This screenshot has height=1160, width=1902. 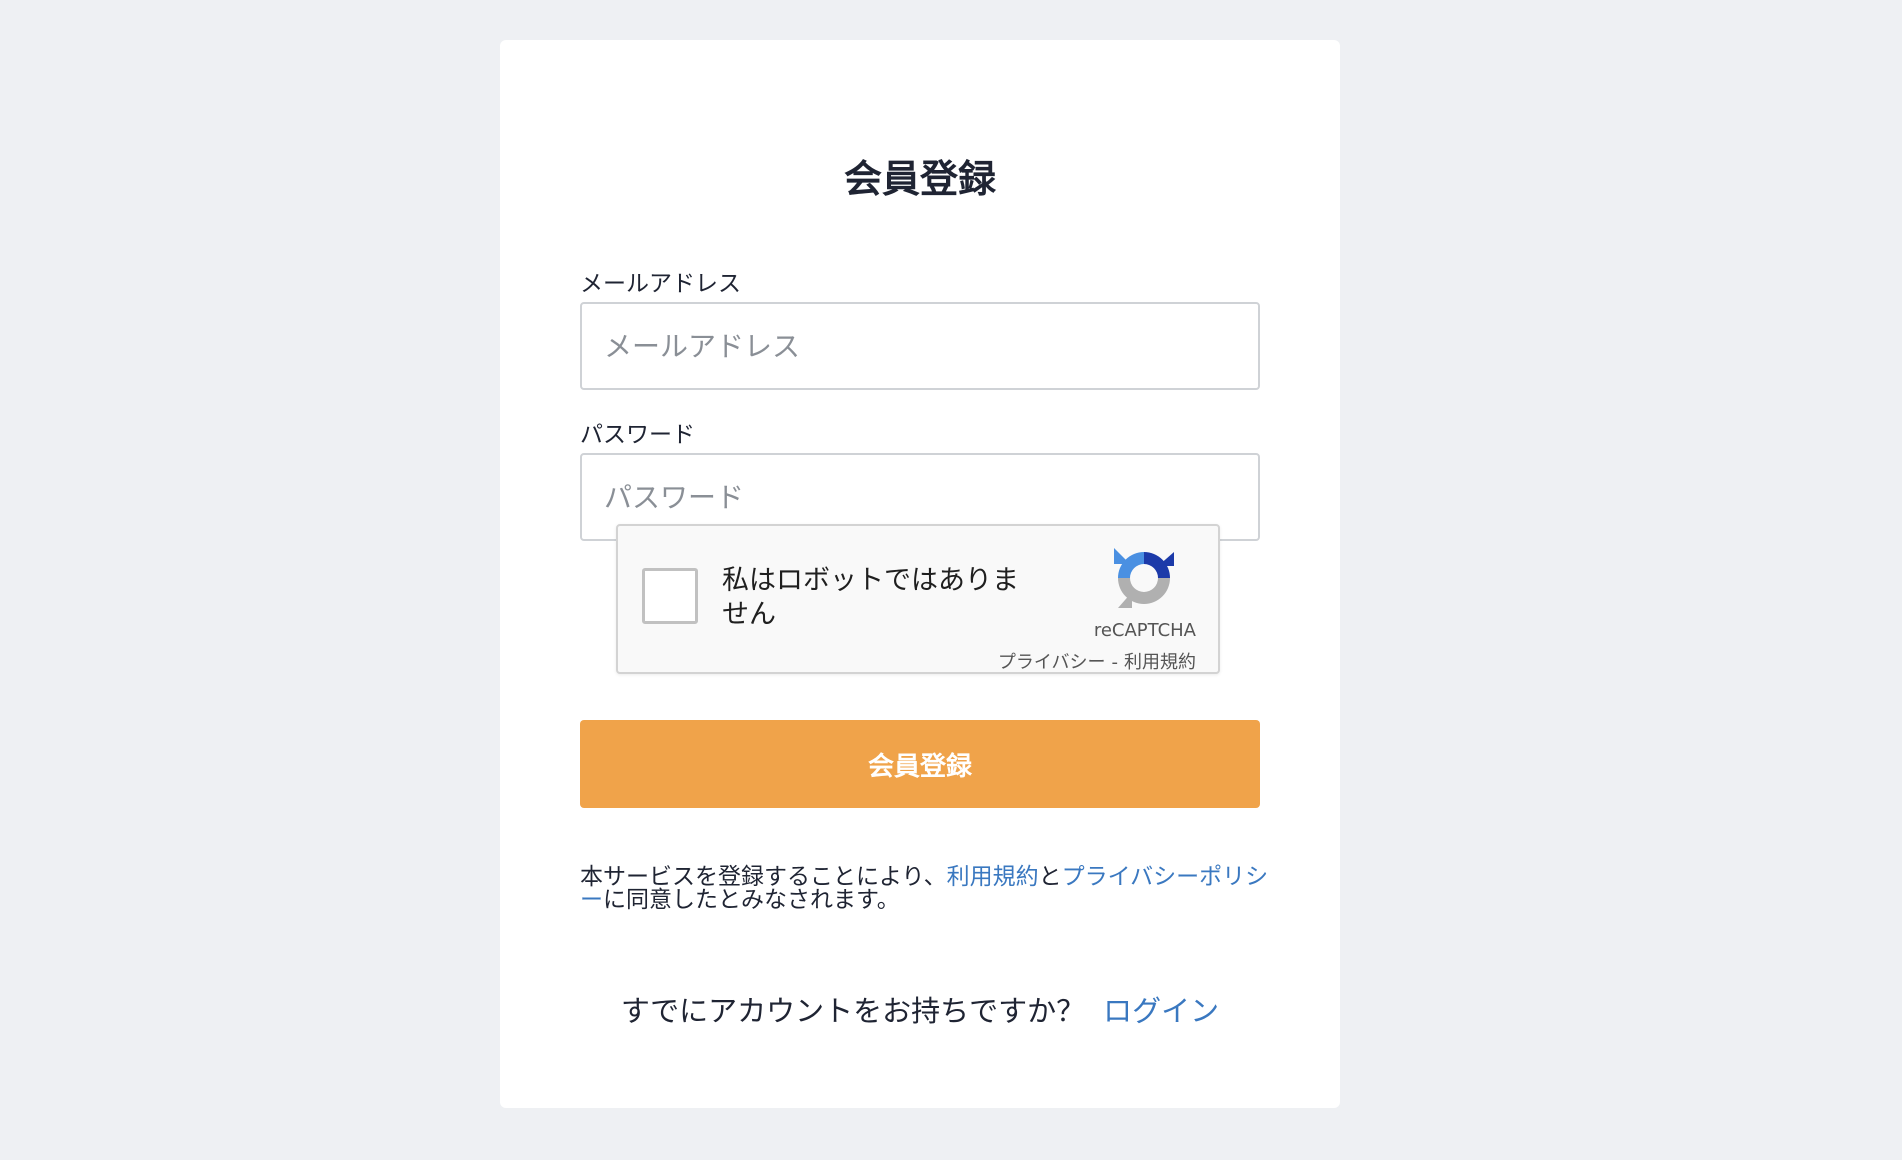 What do you see at coordinates (1144, 630) in the screenshot?
I see `recaptcha-brand: reCAPTCHA` at bounding box center [1144, 630].